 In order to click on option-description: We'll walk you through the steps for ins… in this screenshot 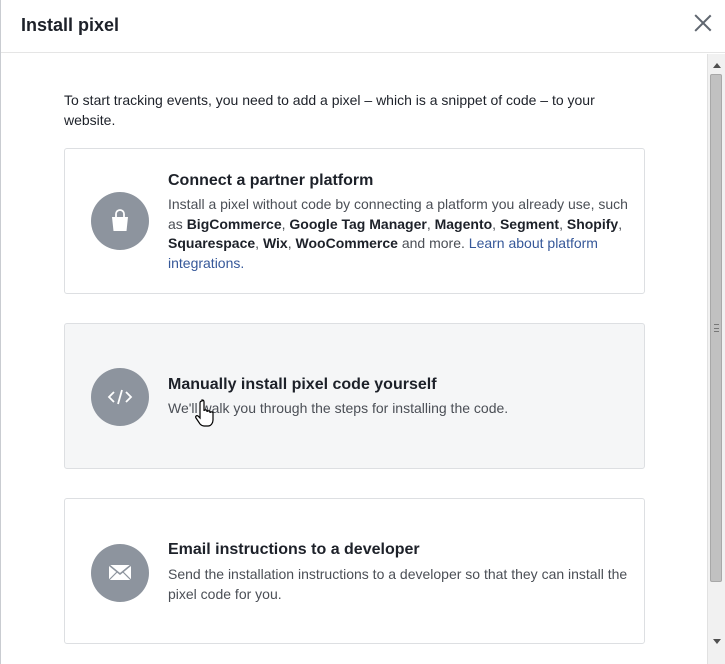, I will do `click(338, 408)`.